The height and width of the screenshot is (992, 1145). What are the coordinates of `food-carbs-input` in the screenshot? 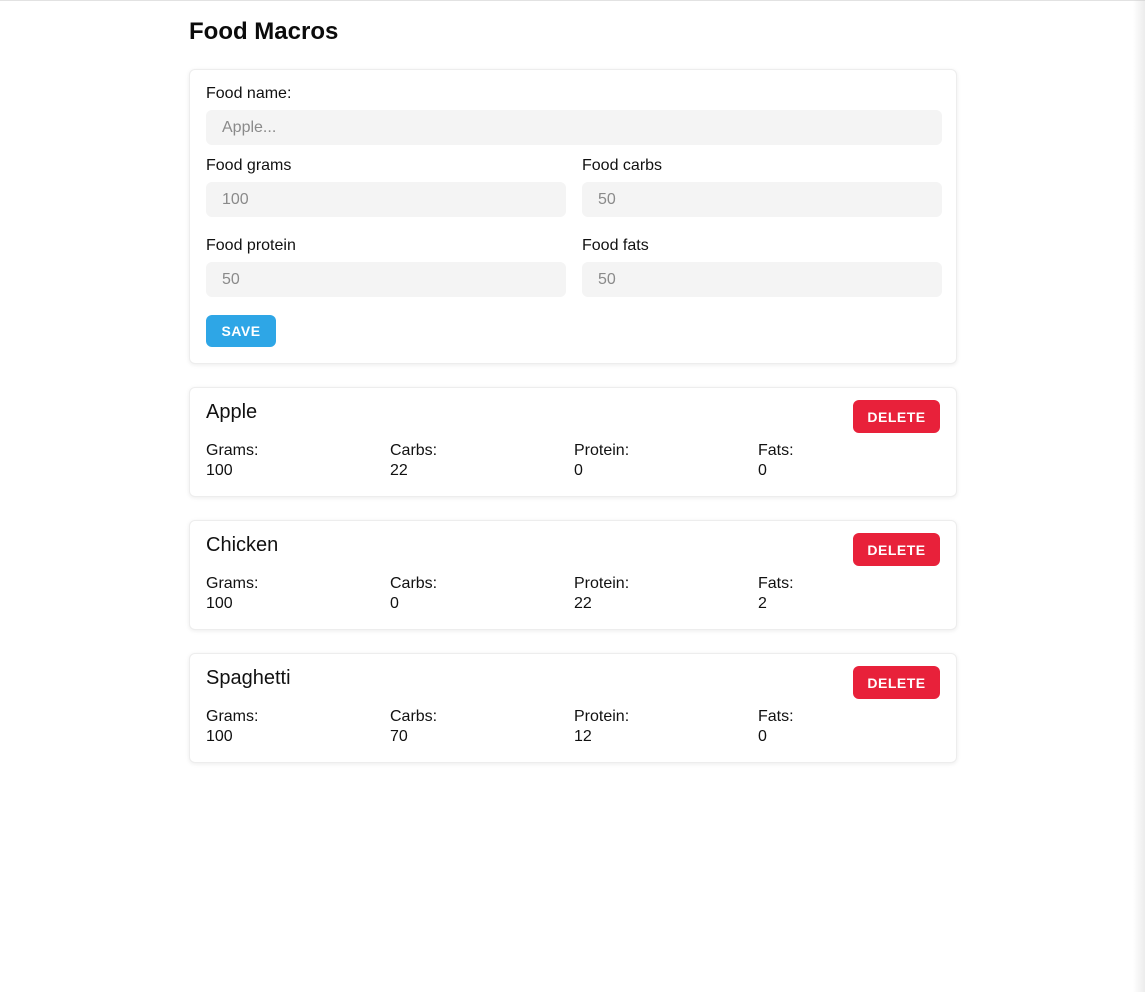 It's located at (762, 199).